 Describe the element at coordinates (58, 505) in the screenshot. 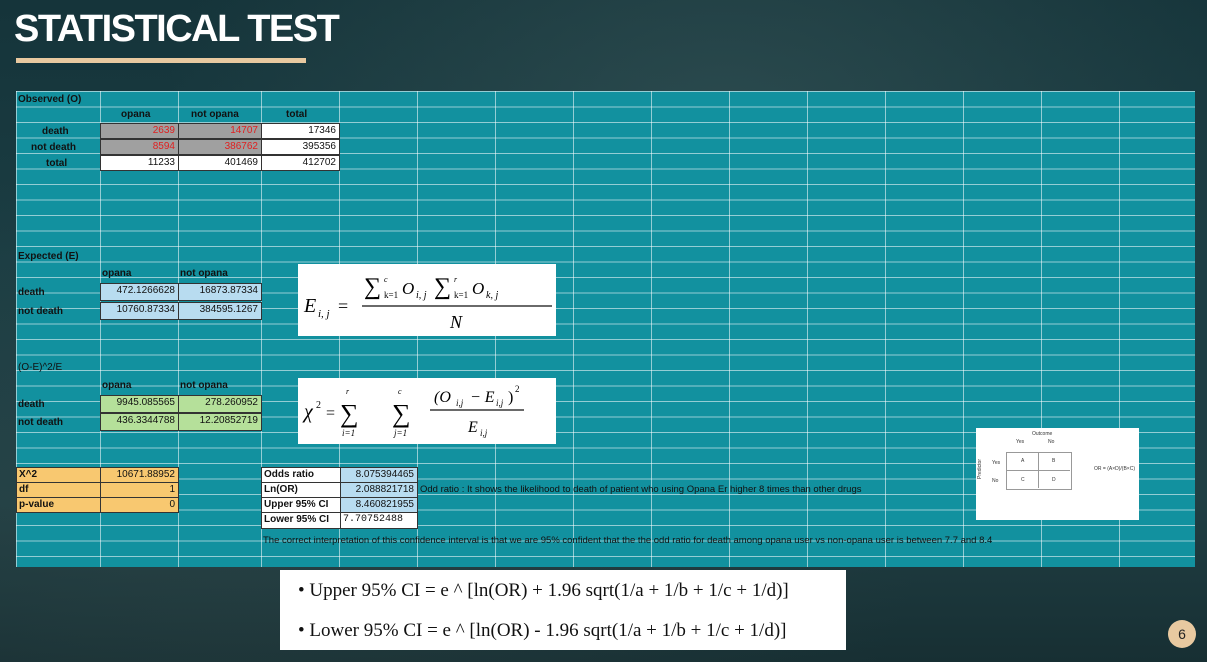

I see `stat-name: p-value` at that location.